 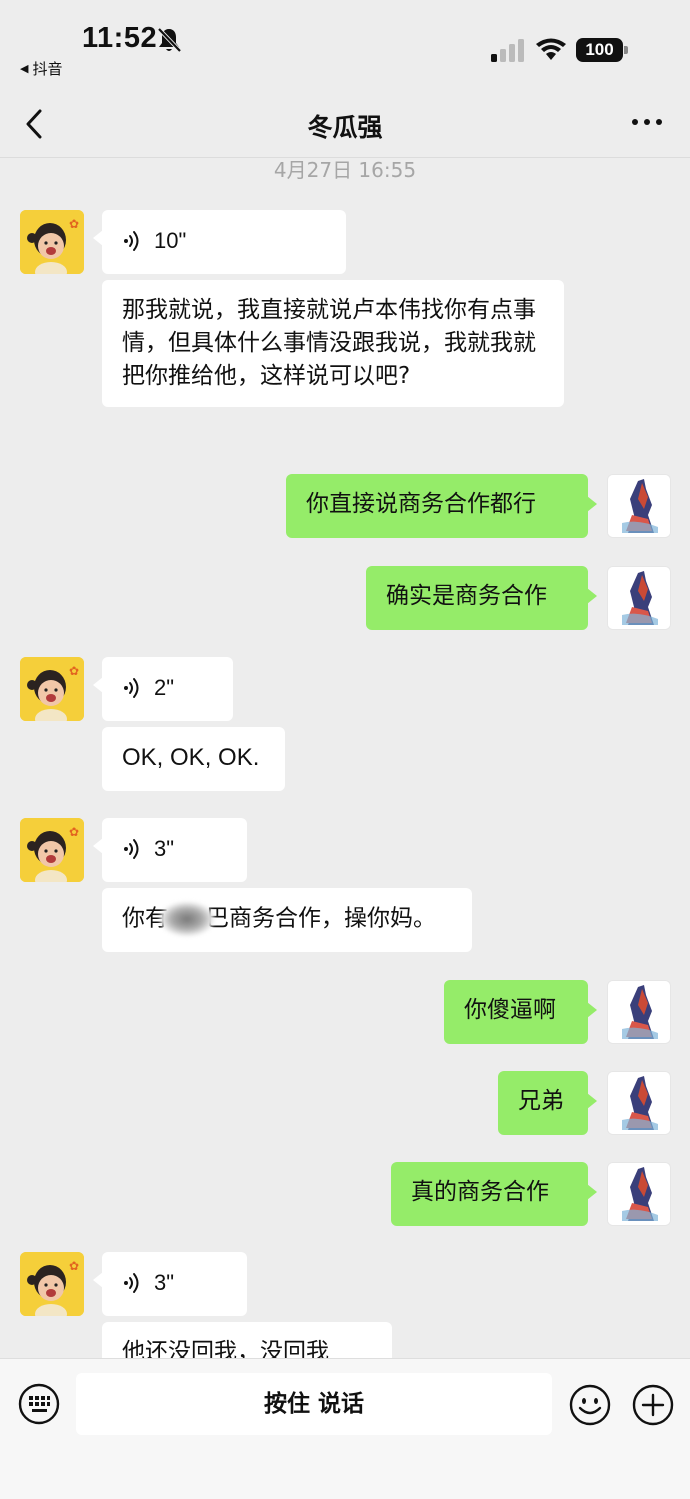 I want to click on sent-message: 你傻逼啊, so click(x=520, y=1012).